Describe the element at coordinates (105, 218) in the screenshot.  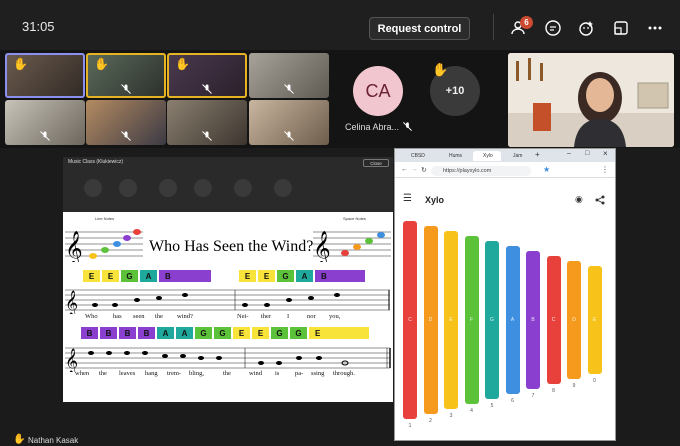
I see `line-notes-label: Line Notes` at that location.